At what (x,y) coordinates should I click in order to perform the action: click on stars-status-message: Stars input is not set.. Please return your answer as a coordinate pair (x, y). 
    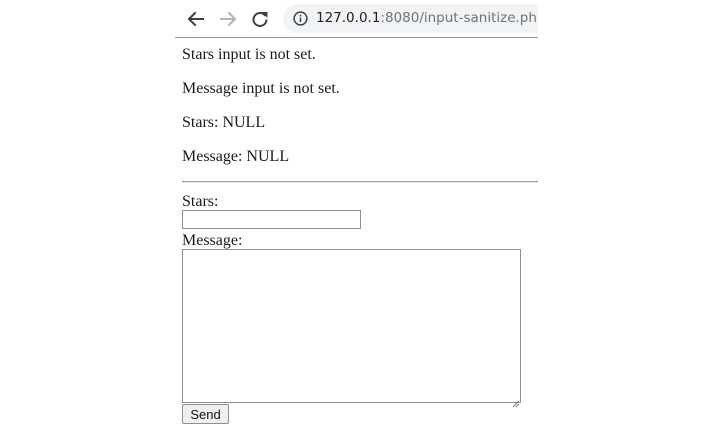
    Looking at the image, I should click on (249, 54).